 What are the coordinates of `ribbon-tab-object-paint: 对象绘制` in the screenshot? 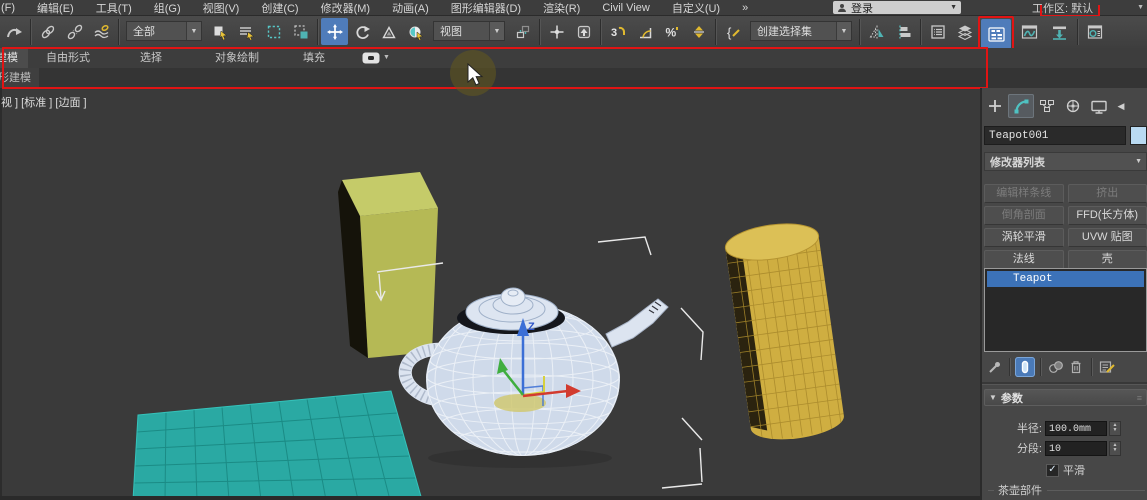 It's located at (237, 58).